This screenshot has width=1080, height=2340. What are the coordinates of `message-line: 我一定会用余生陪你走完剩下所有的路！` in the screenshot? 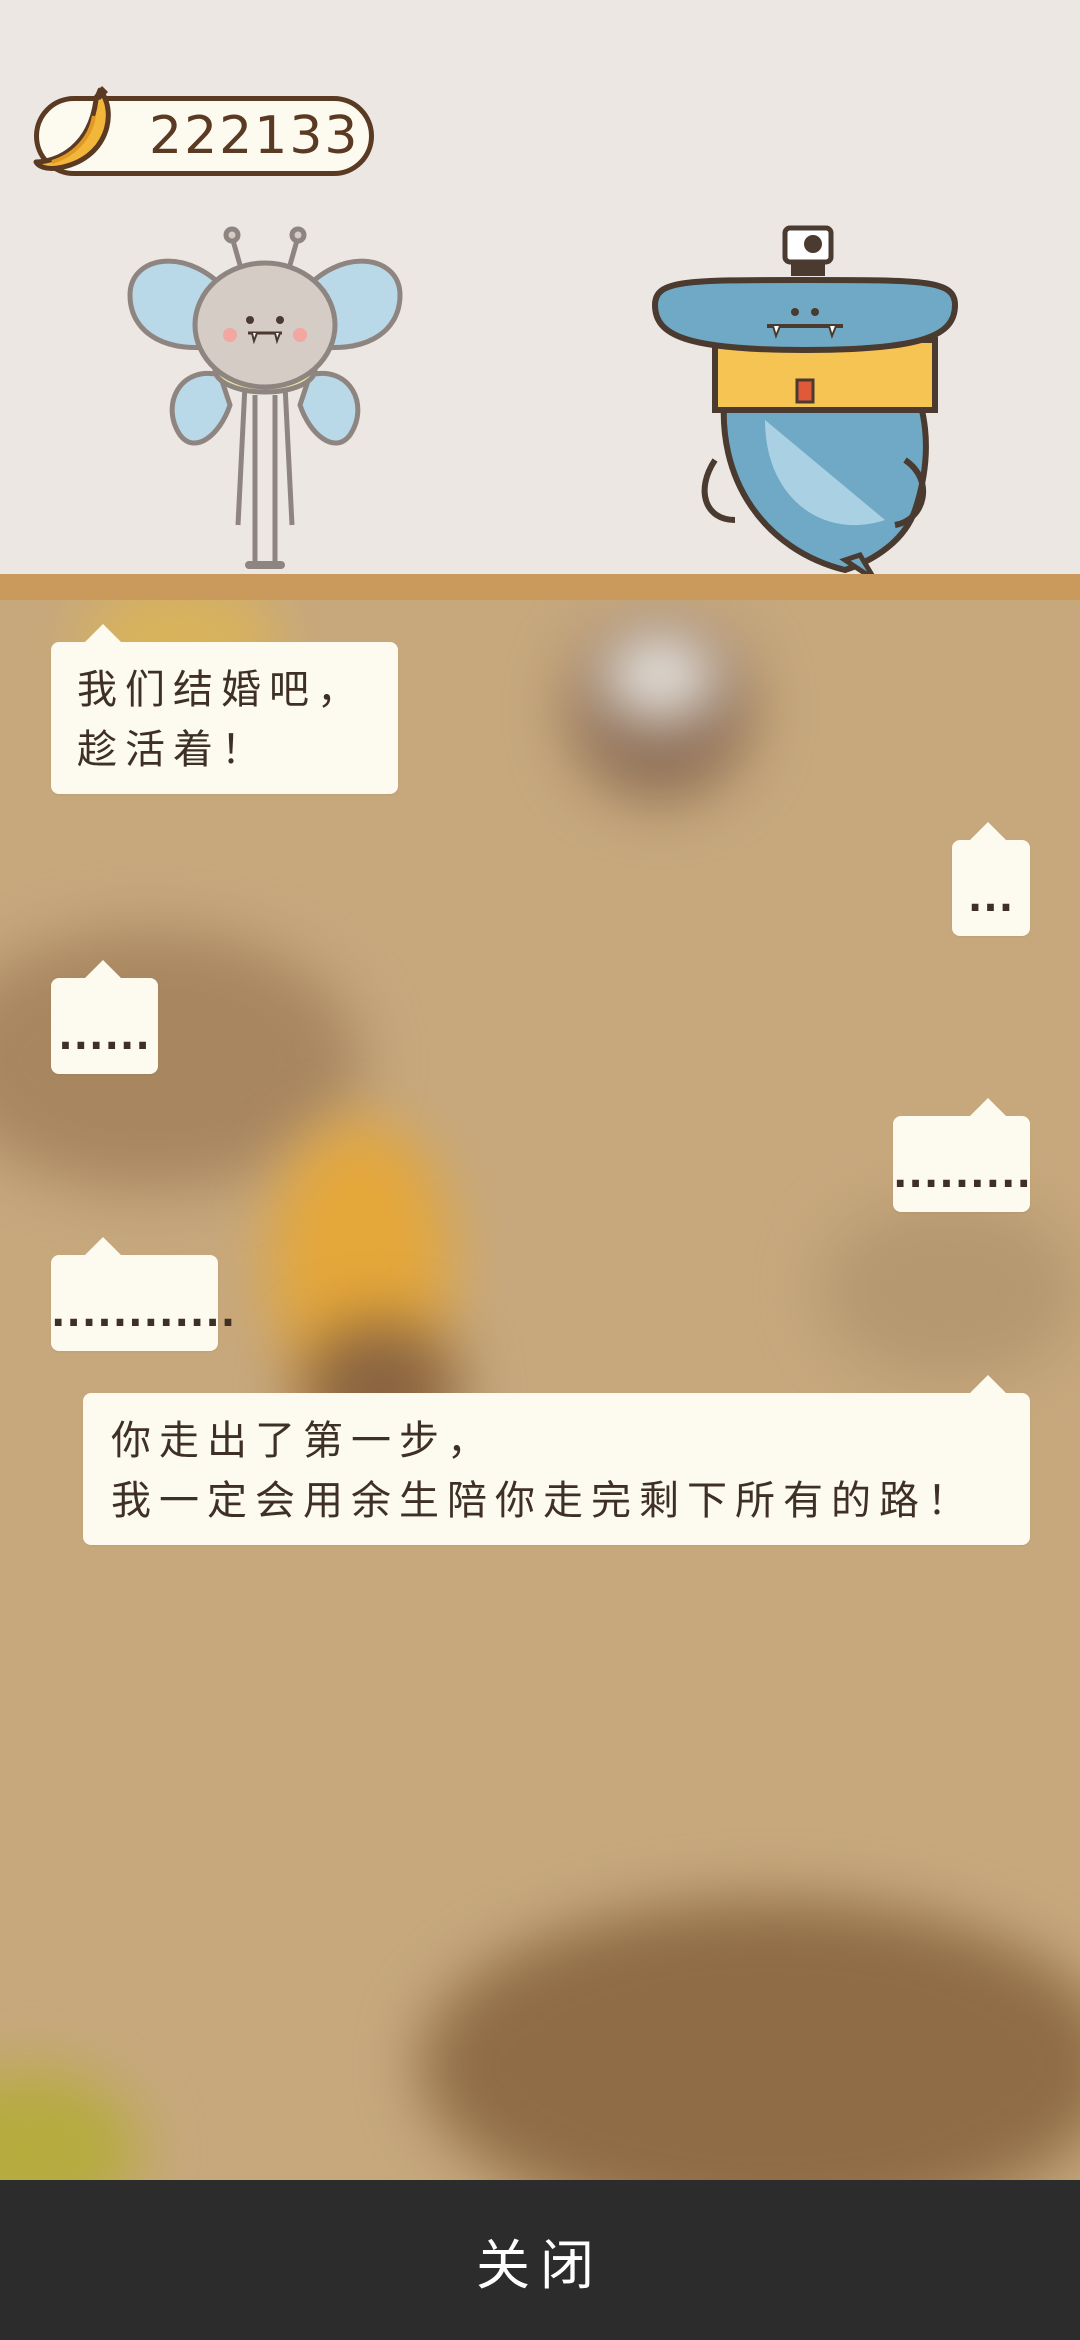 It's located at (543, 1501).